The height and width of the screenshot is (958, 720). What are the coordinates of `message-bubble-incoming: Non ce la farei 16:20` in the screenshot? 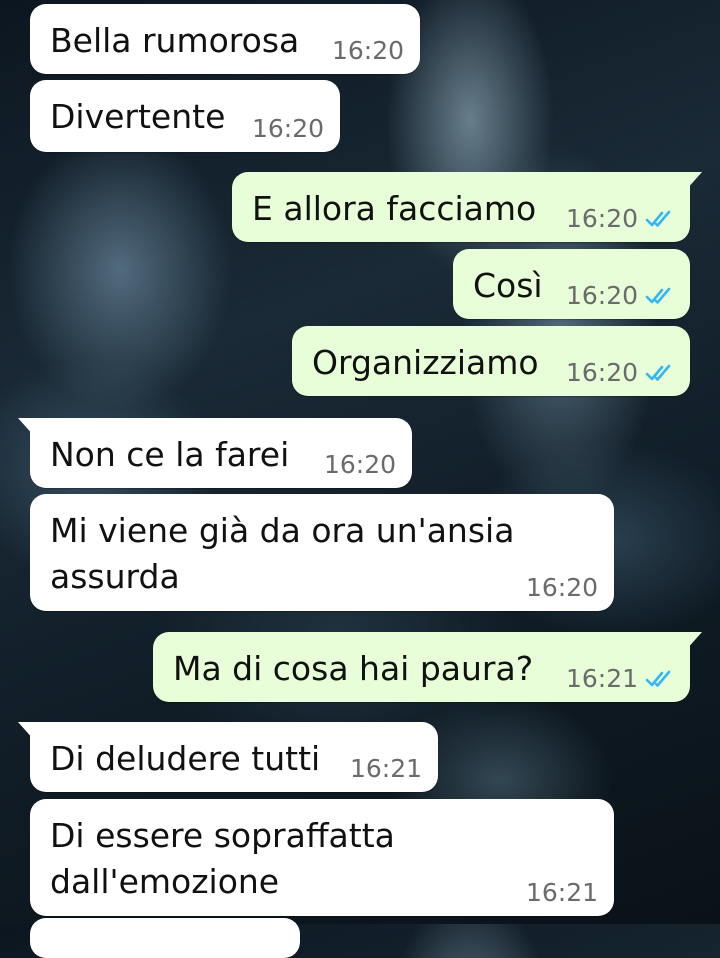 It's located at (215, 453).